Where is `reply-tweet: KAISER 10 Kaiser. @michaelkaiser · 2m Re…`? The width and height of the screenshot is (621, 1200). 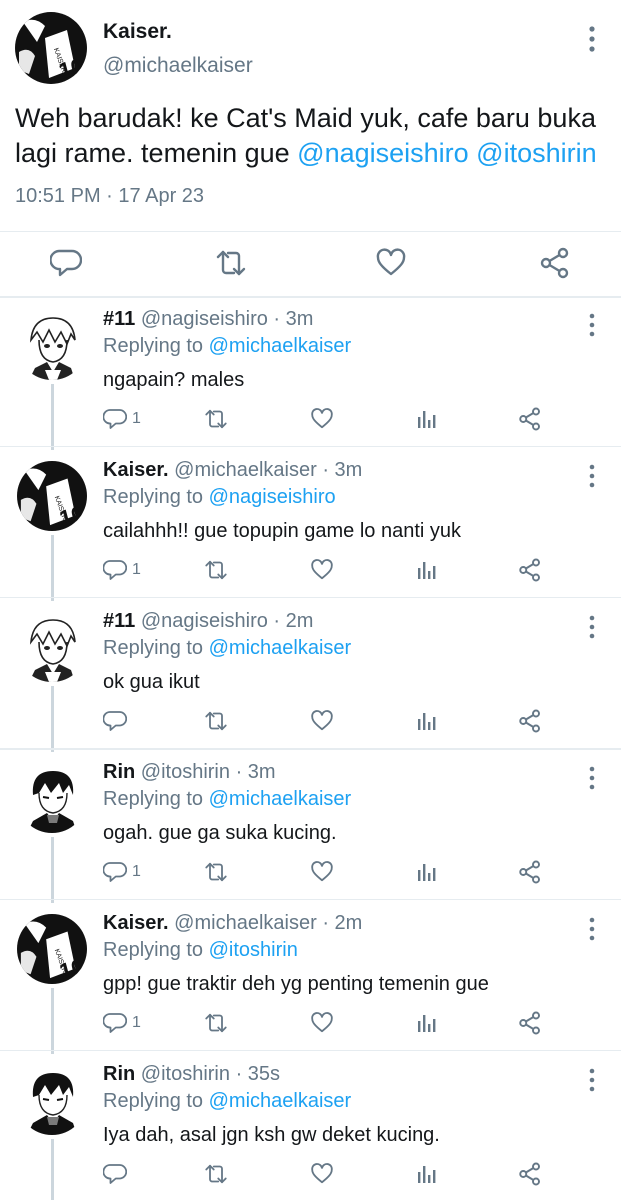 reply-tweet: KAISER 10 Kaiser. @michaelkaiser · 2m Re… is located at coordinates (310, 978).